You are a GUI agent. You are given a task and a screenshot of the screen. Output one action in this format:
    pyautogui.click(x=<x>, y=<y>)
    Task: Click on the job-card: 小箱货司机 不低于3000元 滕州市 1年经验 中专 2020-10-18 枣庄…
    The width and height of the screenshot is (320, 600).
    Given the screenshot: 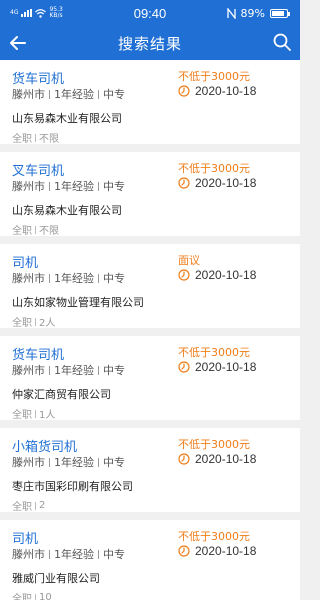 What is the action you would take?
    pyautogui.click(x=150, y=470)
    